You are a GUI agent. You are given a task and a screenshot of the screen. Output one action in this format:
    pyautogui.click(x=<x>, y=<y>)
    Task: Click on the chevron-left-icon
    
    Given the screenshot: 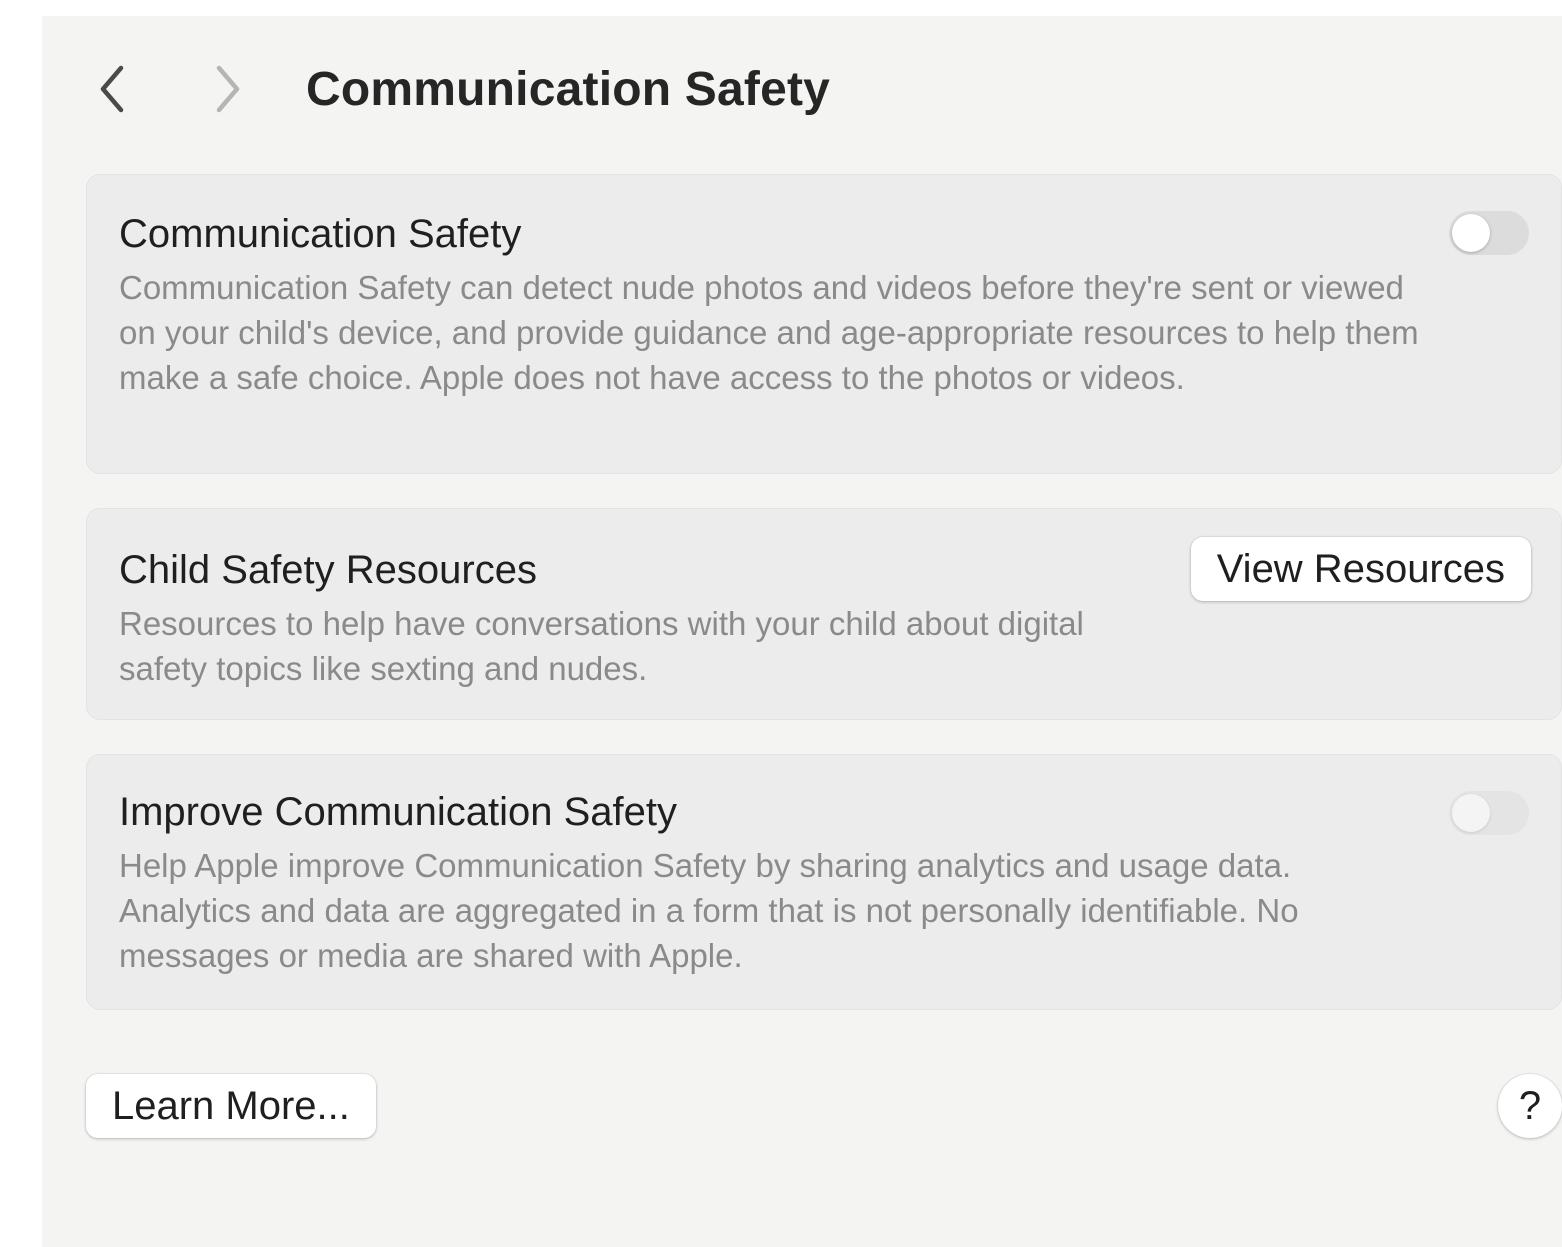 What is the action you would take?
    pyautogui.click(x=112, y=89)
    